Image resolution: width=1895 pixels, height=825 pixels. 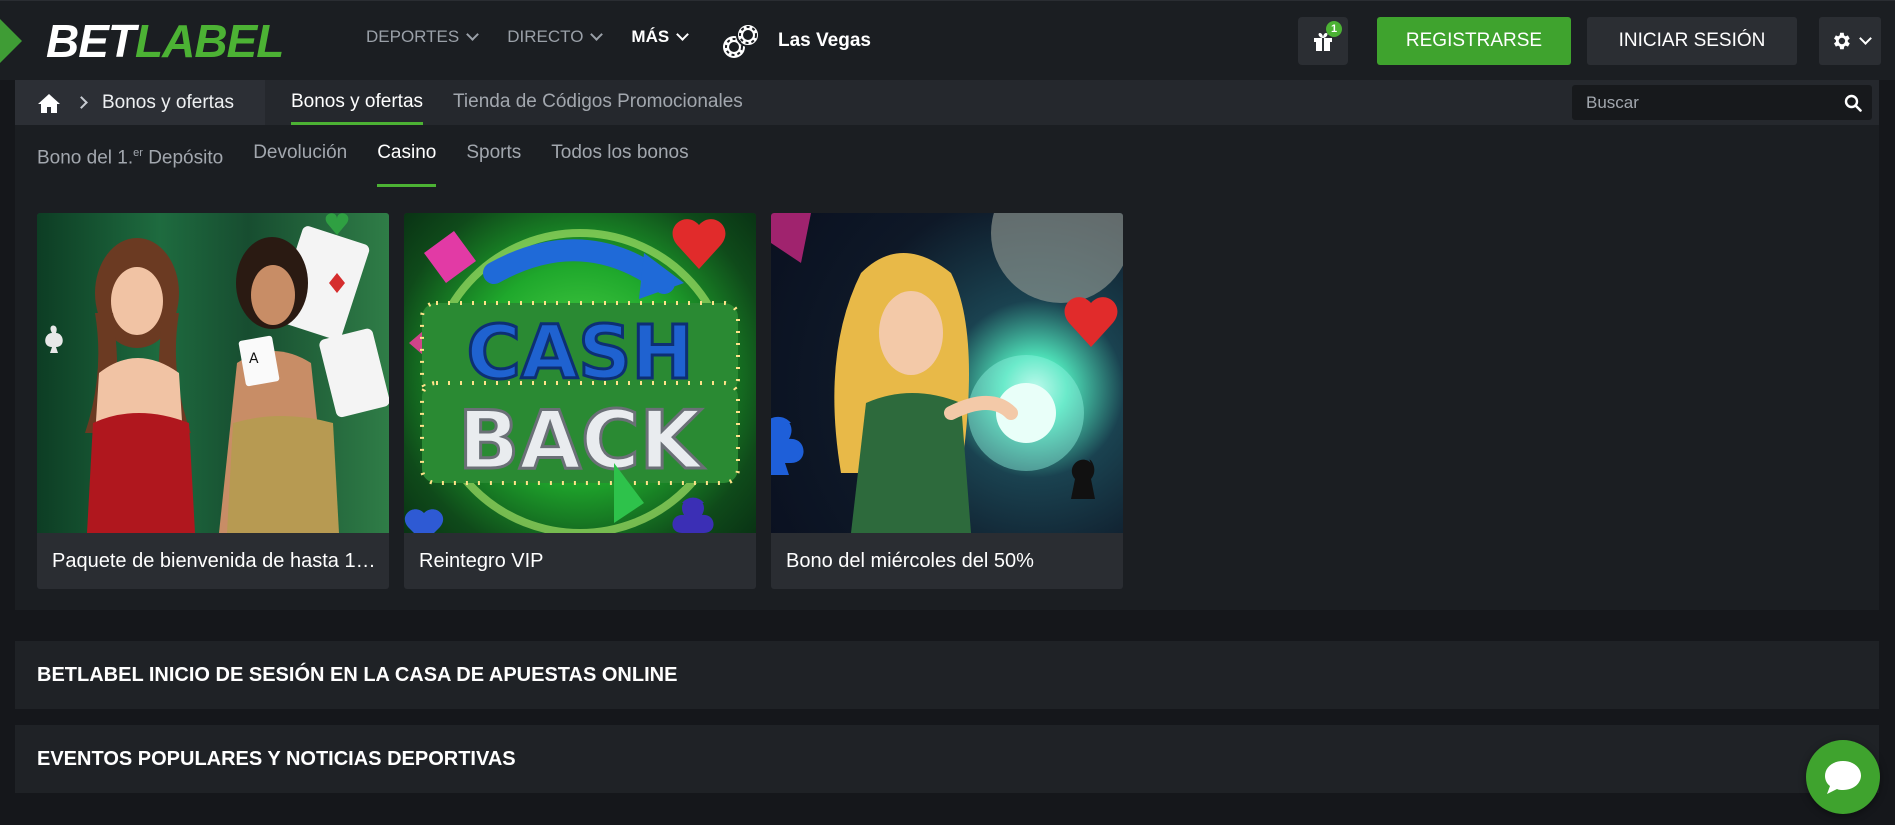 What do you see at coordinates (1703, 102) in the screenshot?
I see `search-input` at bounding box center [1703, 102].